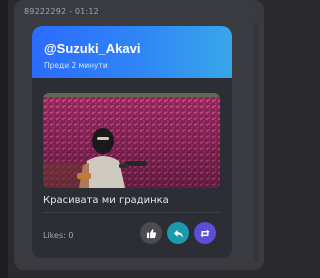 This screenshot has width=320, height=278. I want to click on tweet-timestamp: Преди 2 минути, so click(76, 65).